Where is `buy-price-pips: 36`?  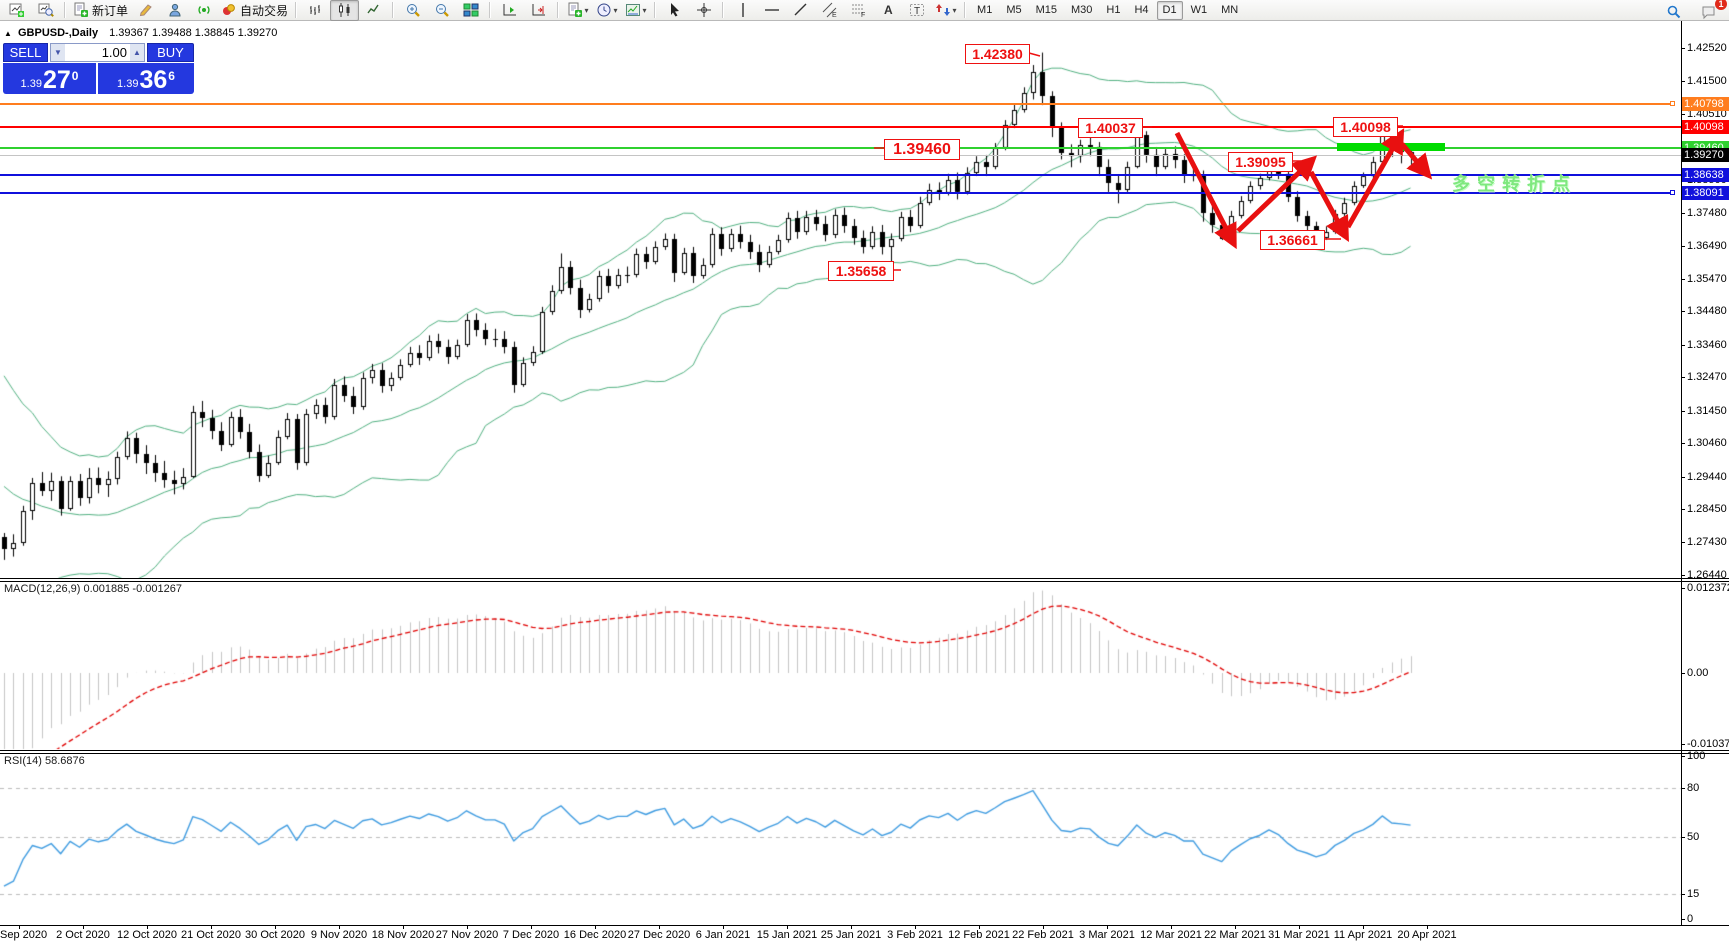 buy-price-pips: 36 is located at coordinates (153, 80).